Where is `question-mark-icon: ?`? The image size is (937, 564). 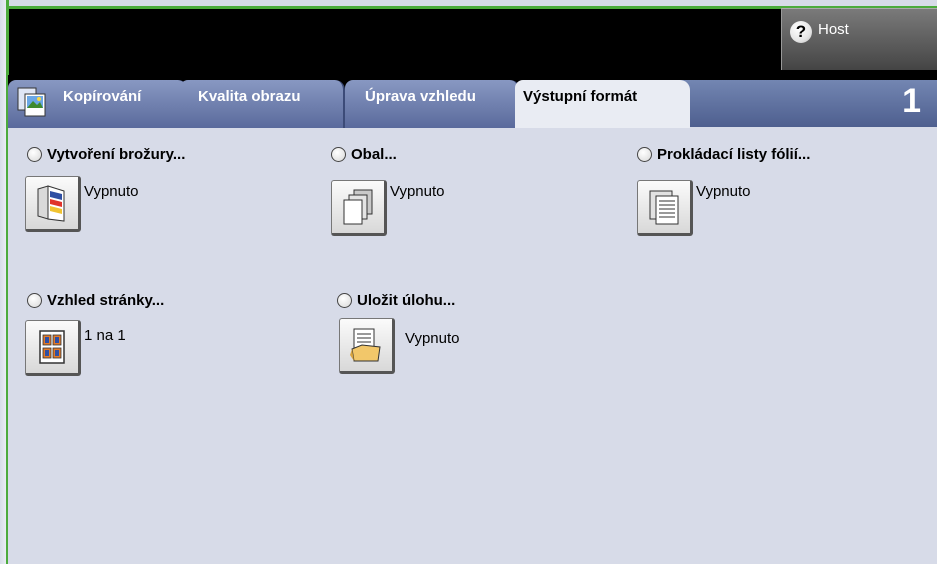
question-mark-icon: ? is located at coordinates (801, 32).